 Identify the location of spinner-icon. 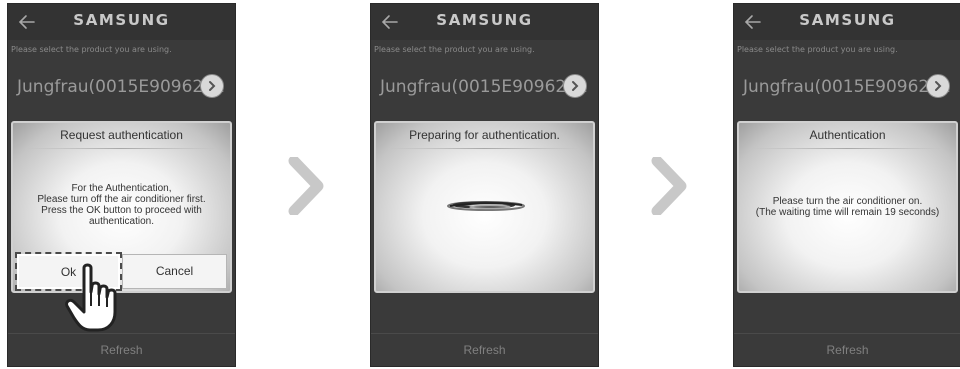
(486, 206).